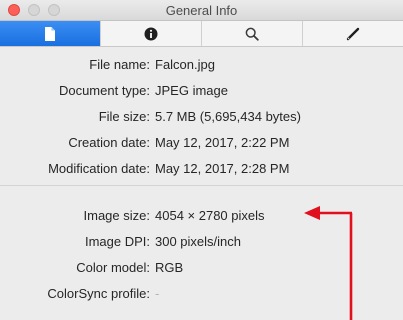 Image resolution: width=403 pixels, height=320 pixels. I want to click on file-name-row: File name: Falcon.jpg, so click(201, 65).